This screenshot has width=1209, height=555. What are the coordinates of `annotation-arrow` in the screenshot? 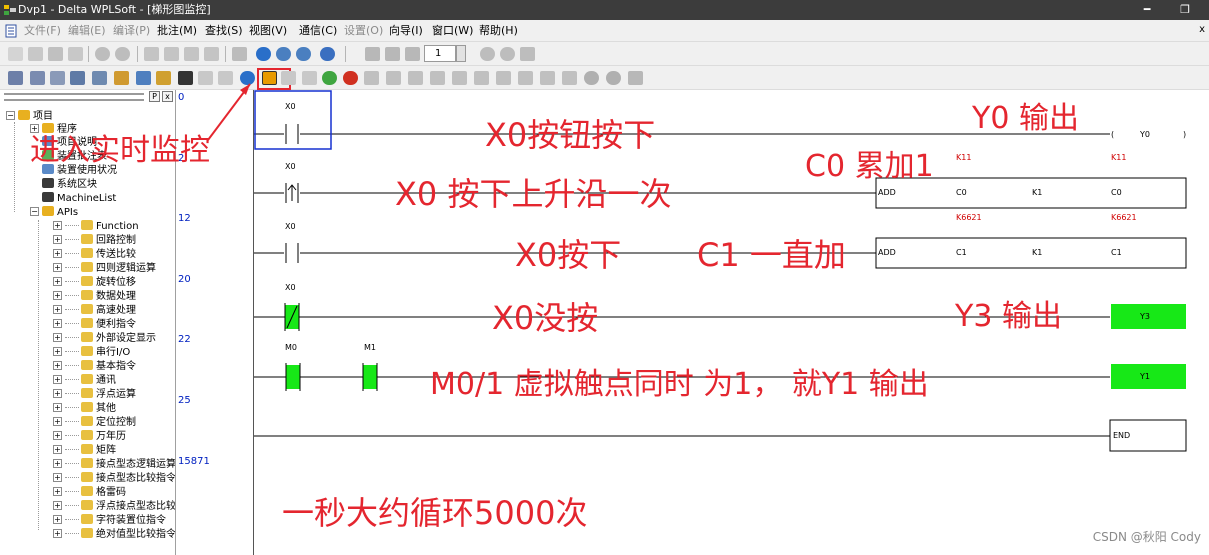 It's located at (229, 112).